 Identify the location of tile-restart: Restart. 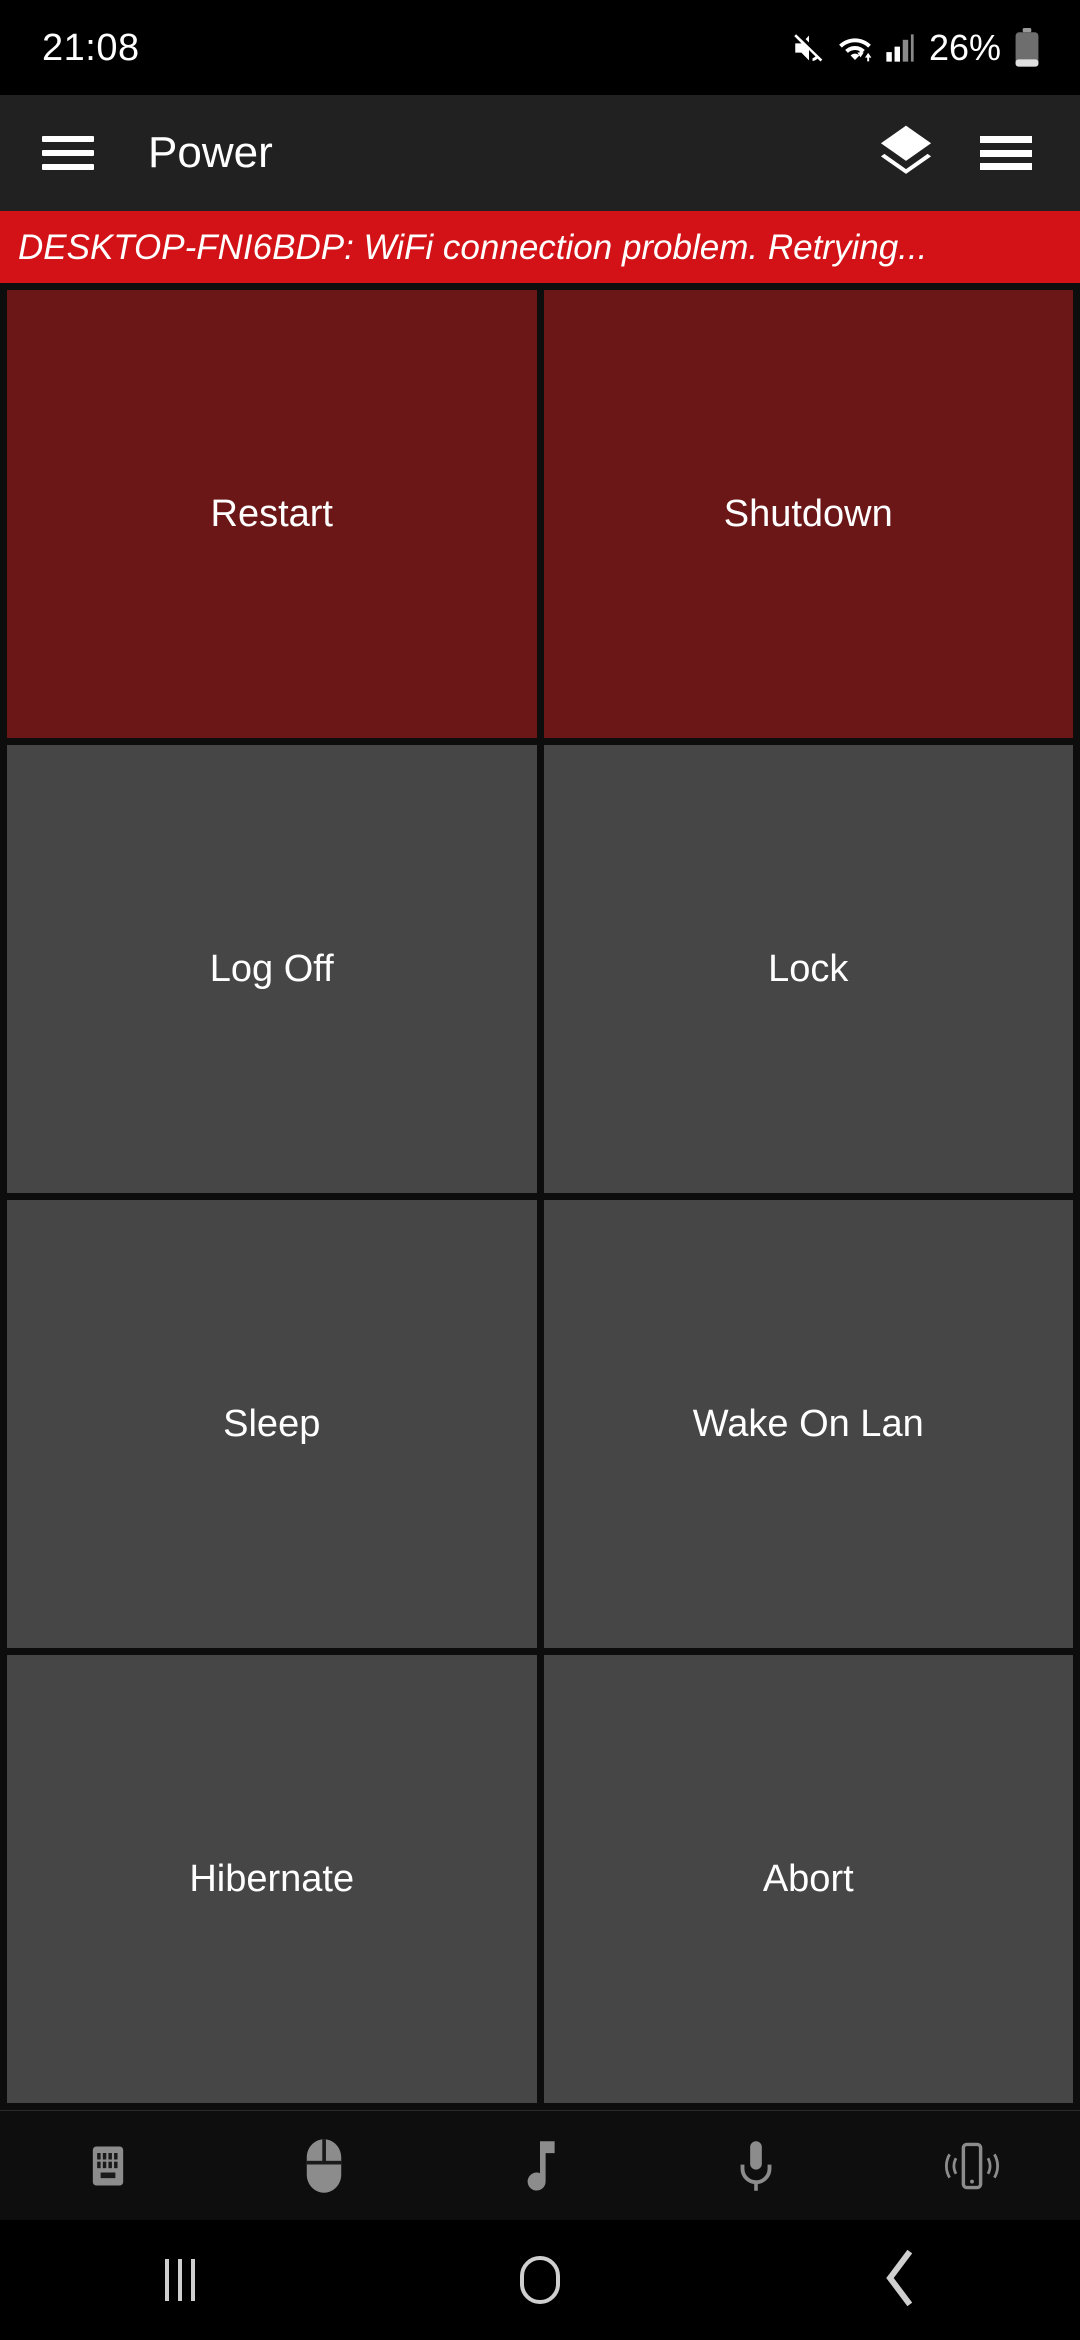
(272, 514).